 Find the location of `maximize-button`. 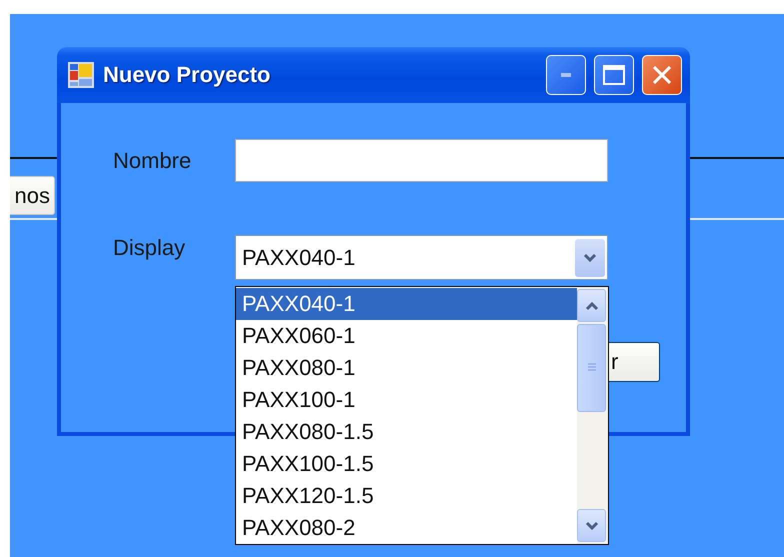

maximize-button is located at coordinates (614, 75).